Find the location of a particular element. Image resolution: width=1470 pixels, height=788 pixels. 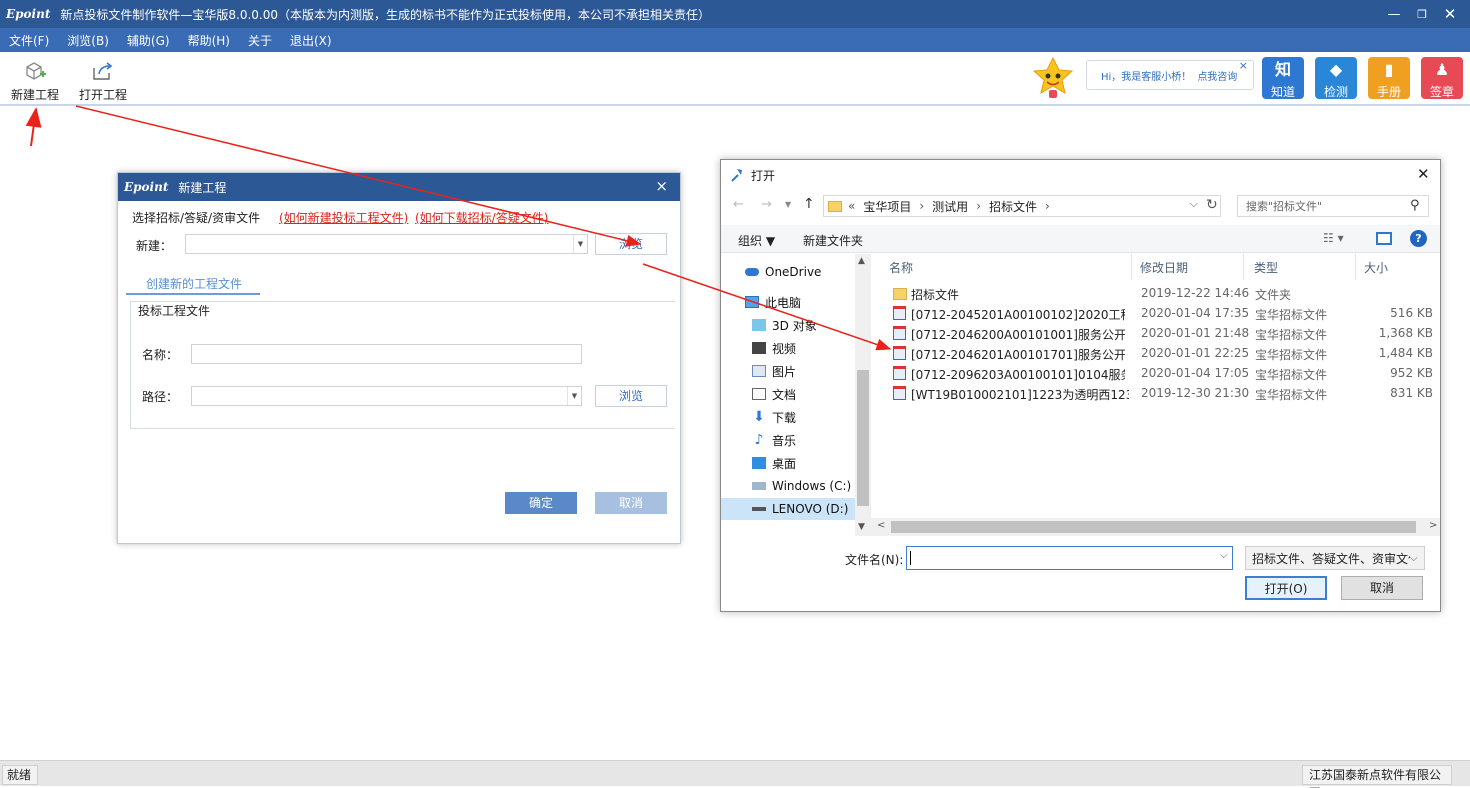

recent-chevron-down-icon: ▼ is located at coordinates (788, 204).